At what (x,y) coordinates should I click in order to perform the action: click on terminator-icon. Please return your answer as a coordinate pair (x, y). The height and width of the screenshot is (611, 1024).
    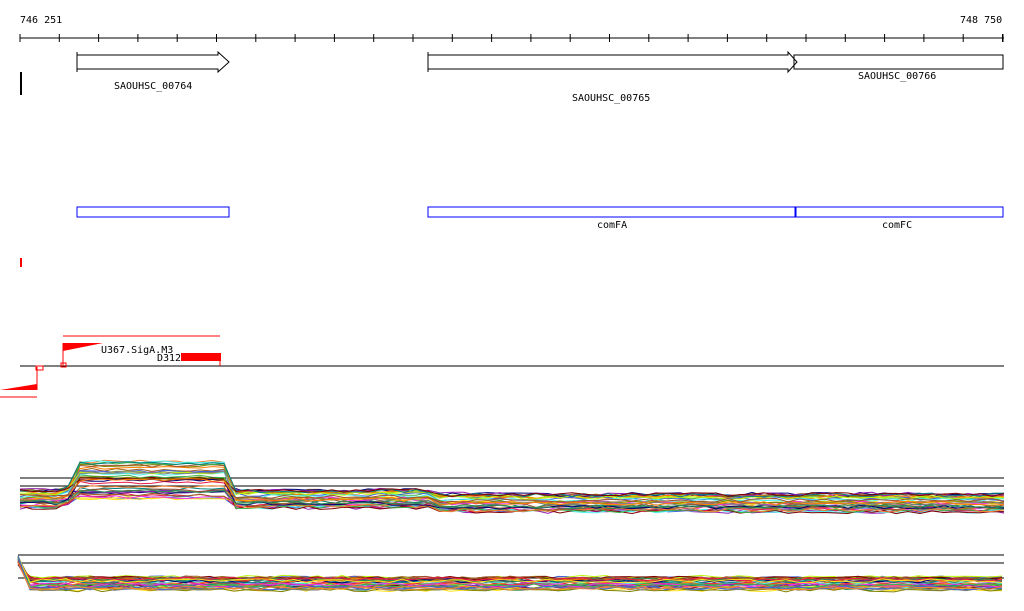
    Looking at the image, I should click on (201, 357).